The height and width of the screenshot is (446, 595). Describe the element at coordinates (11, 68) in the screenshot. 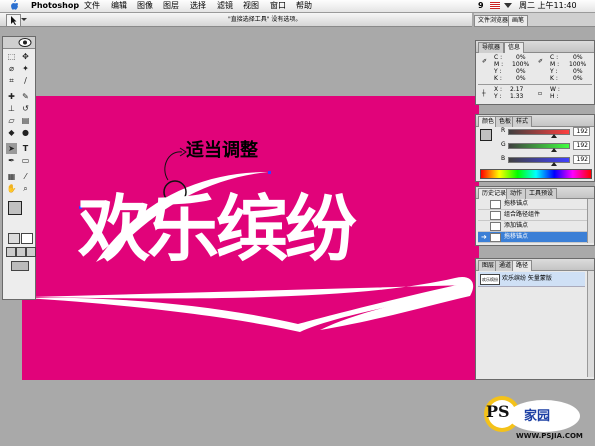

I see `lasso-tool-icon: ⌀` at that location.